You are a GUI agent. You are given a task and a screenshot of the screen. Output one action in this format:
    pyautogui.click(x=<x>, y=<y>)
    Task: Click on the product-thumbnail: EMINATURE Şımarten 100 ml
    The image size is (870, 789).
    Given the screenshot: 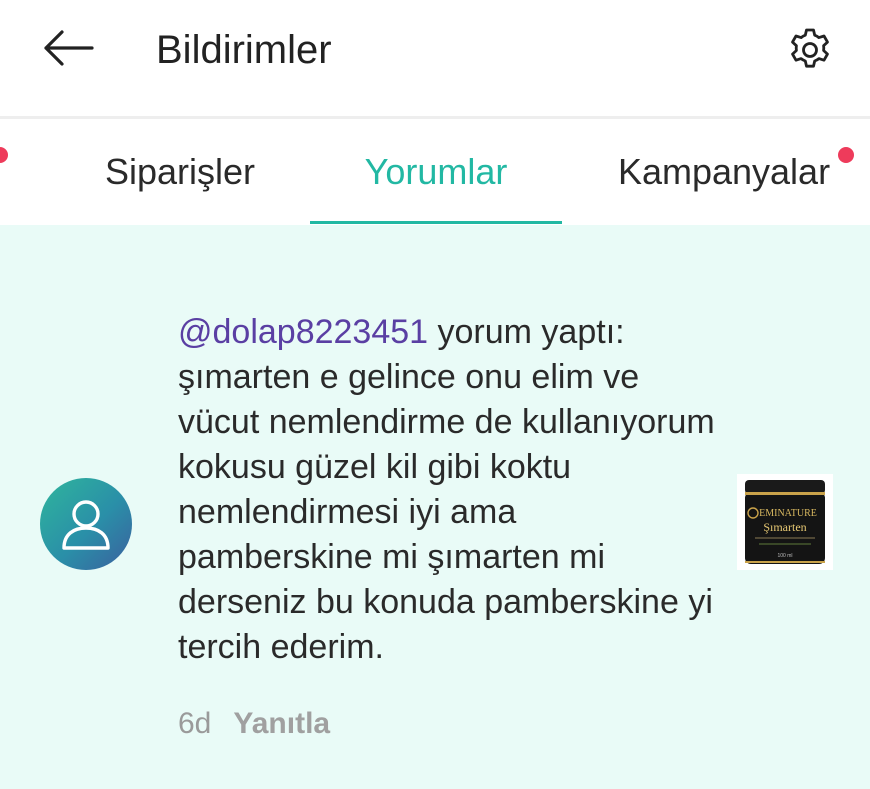 What is the action you would take?
    pyautogui.click(x=785, y=522)
    